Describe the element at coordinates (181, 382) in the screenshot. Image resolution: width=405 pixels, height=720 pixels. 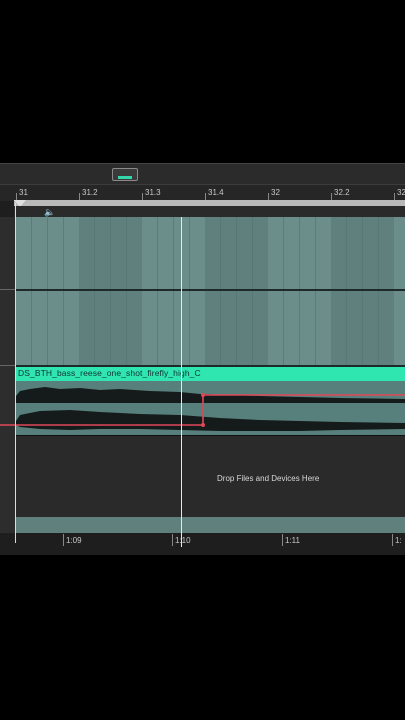
I see `playhead` at that location.